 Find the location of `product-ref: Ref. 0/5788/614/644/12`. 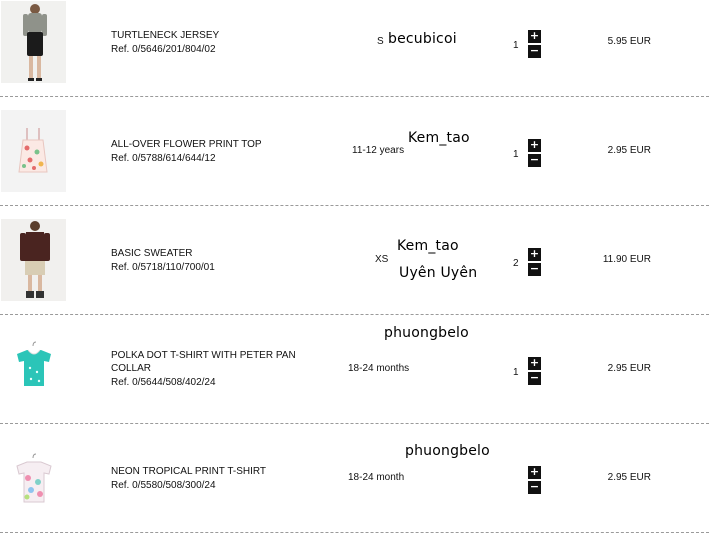

product-ref: Ref. 0/5788/614/644/12 is located at coordinates (163, 158).